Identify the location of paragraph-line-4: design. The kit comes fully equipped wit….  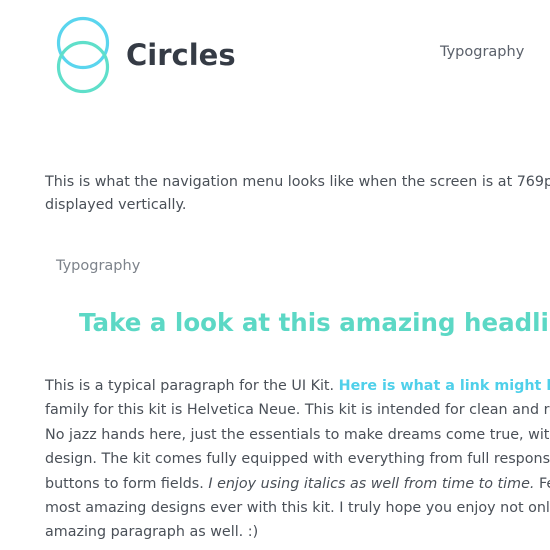
(297, 459).